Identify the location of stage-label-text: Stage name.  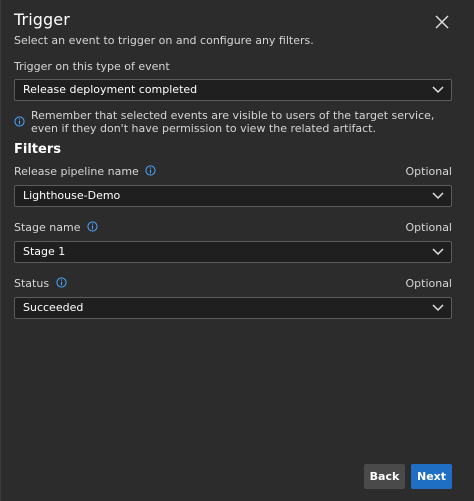
(47, 227).